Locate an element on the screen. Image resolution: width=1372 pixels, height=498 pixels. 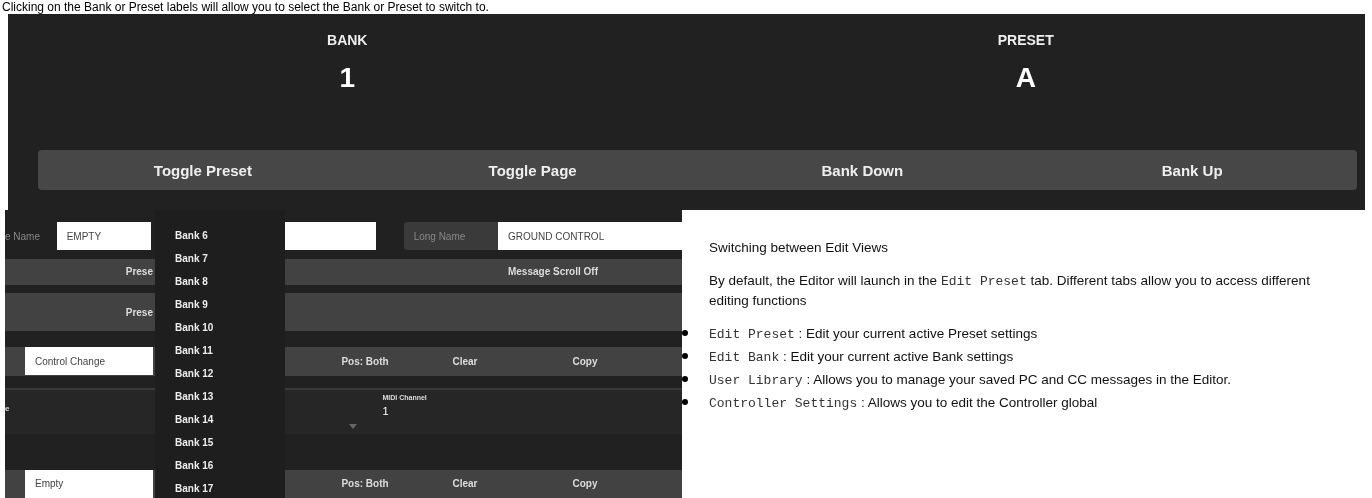
dropdown-item: Bank 16 is located at coordinates (230, 465).